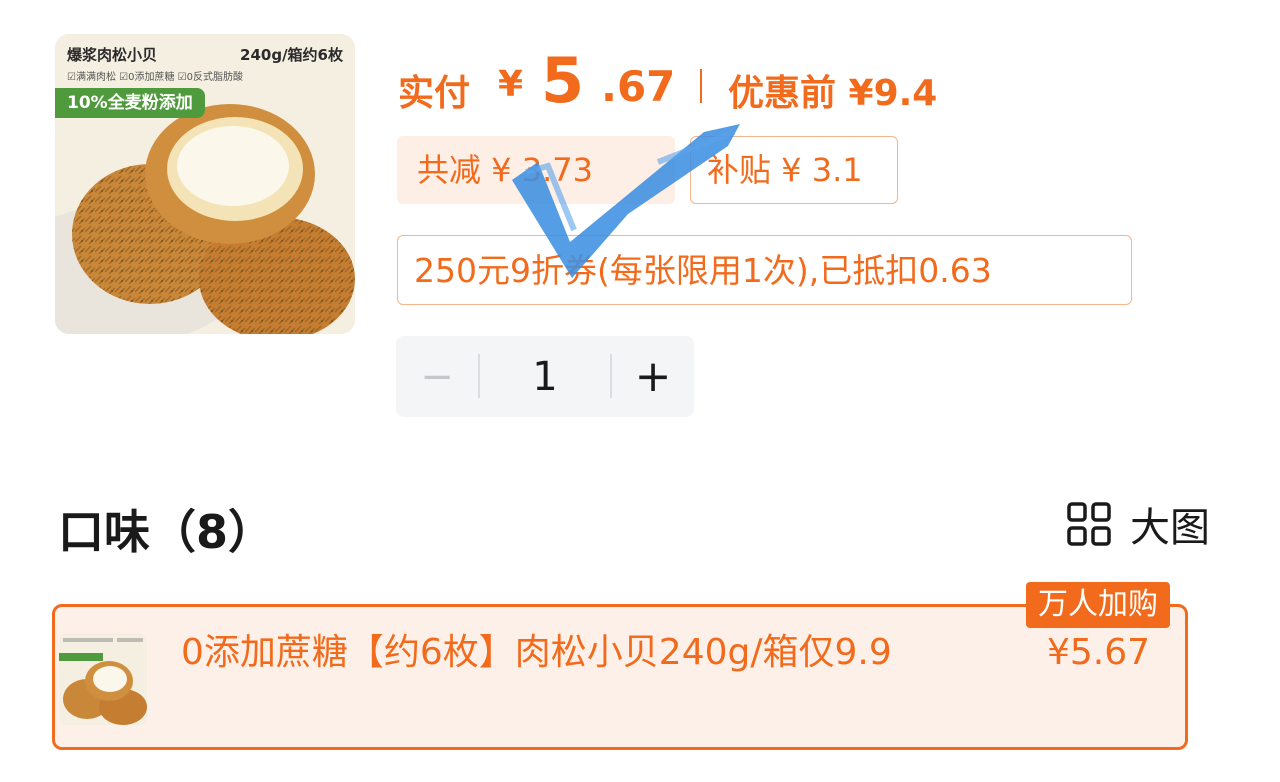 The image size is (1280, 782). I want to click on option-thumbnail-photo, so click(103, 679).